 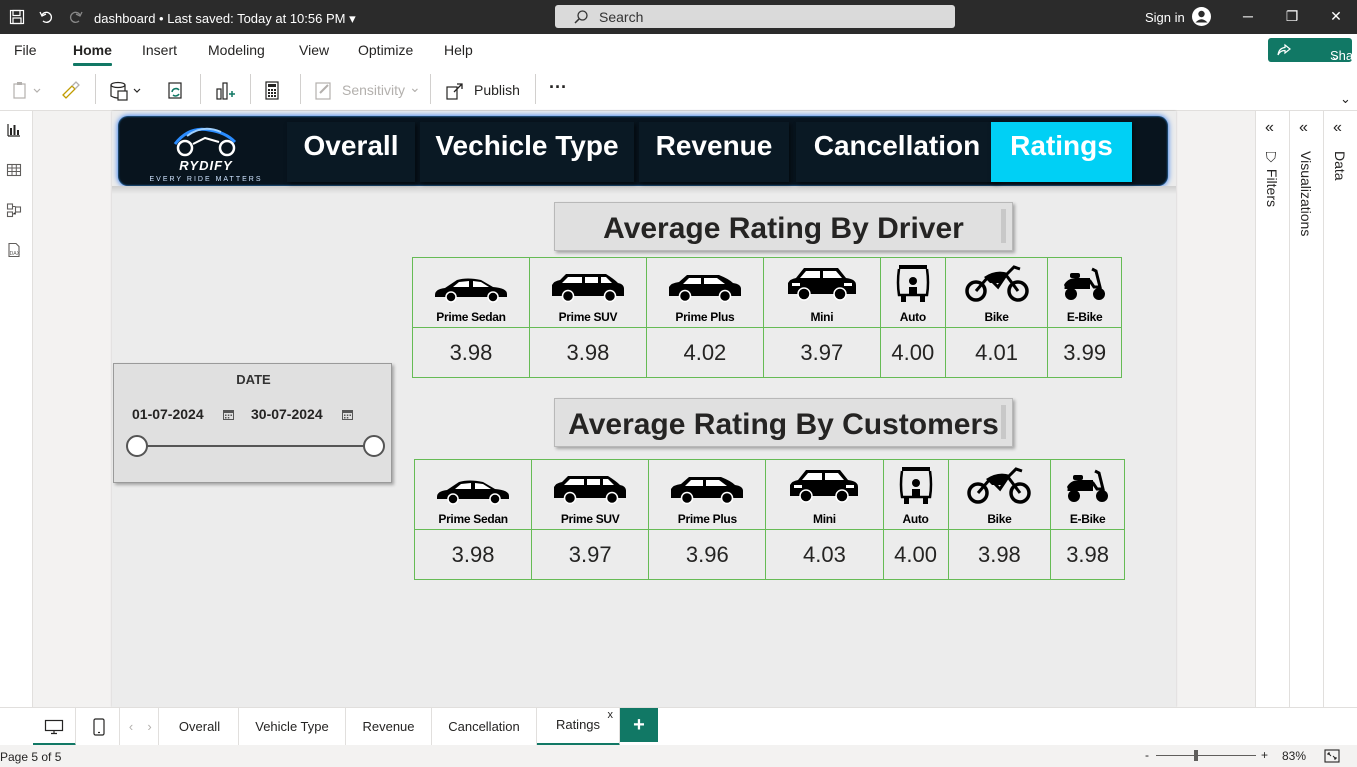 What do you see at coordinates (527, 152) in the screenshot?
I see `nav-tab-vehicle-type: Vechicle Type` at bounding box center [527, 152].